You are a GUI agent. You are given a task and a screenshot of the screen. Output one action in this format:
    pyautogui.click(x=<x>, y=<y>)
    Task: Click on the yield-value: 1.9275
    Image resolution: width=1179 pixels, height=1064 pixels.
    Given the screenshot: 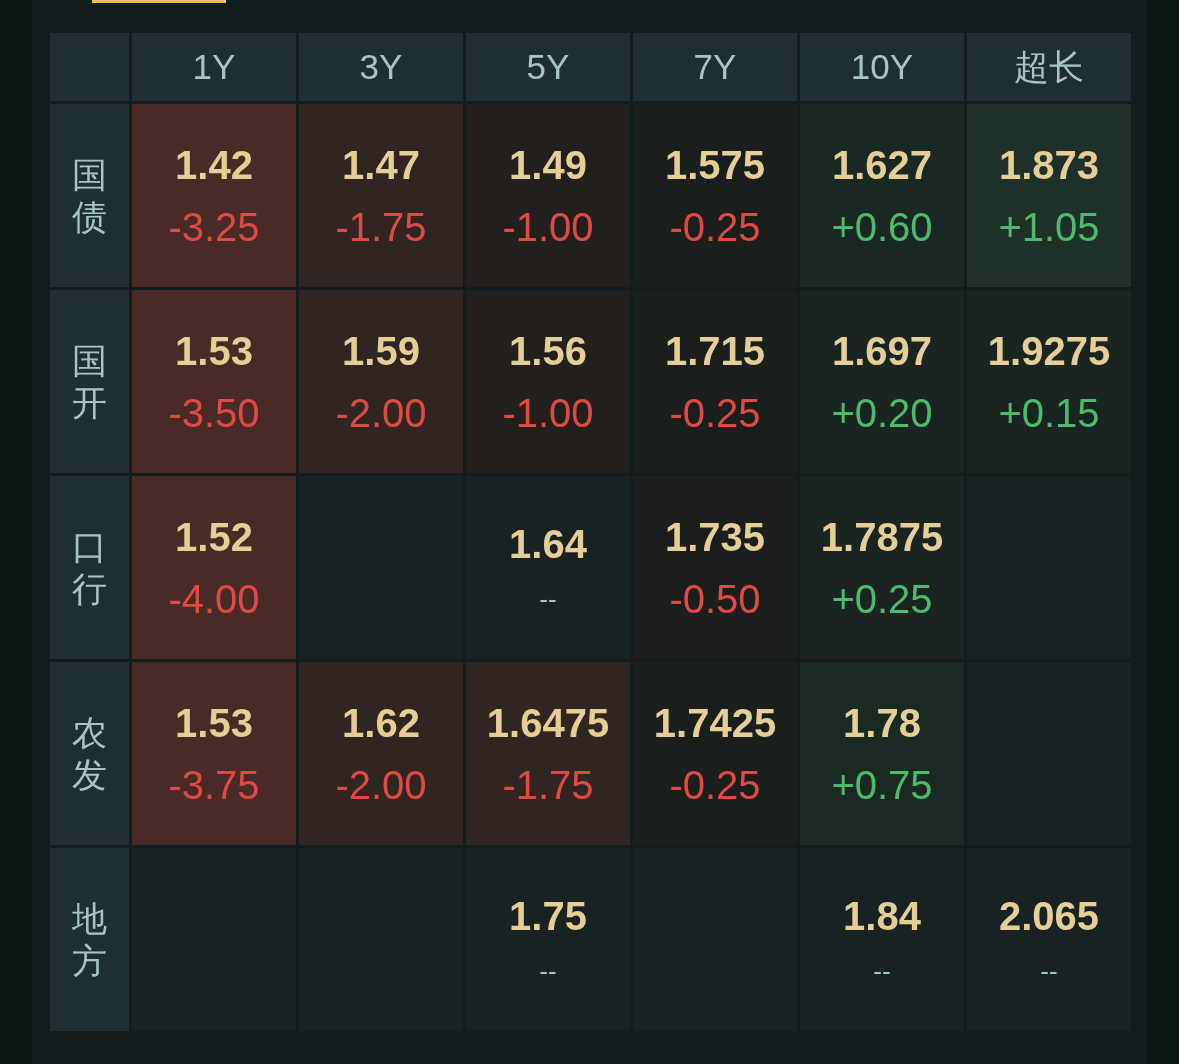 What is the action you would take?
    pyautogui.click(x=1049, y=350)
    